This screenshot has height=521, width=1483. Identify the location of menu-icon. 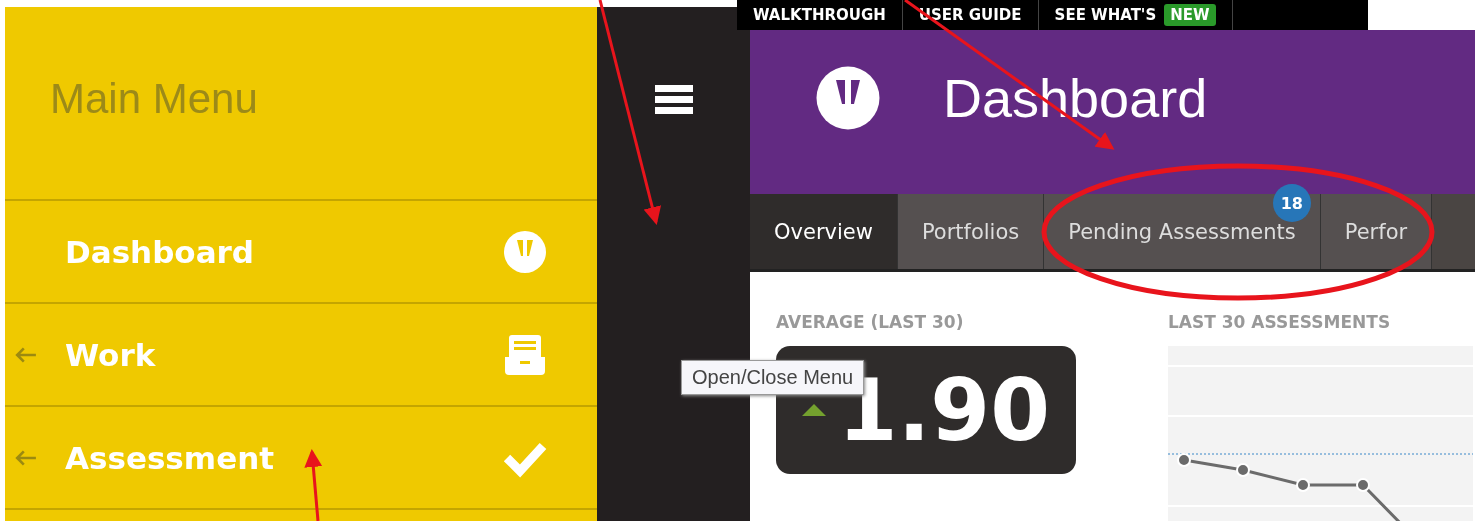
(673, 100).